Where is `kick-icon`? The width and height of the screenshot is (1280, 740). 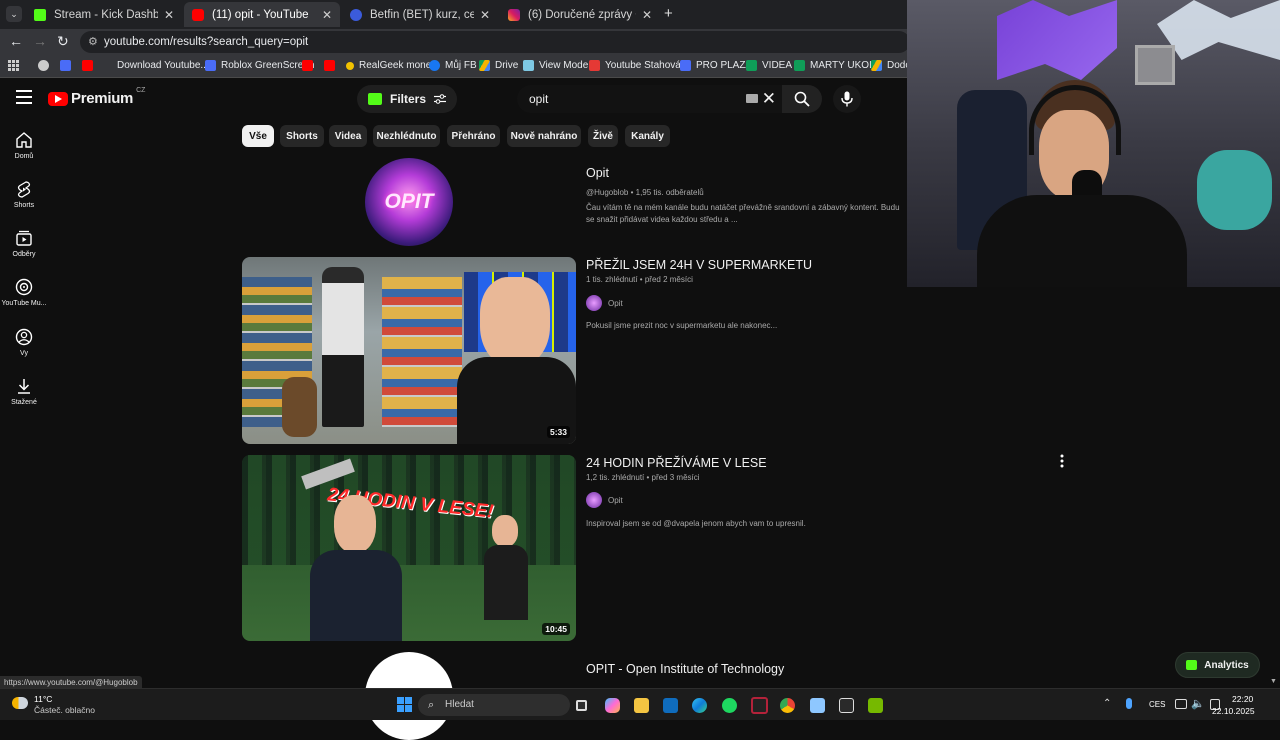 kick-icon is located at coordinates (40, 14).